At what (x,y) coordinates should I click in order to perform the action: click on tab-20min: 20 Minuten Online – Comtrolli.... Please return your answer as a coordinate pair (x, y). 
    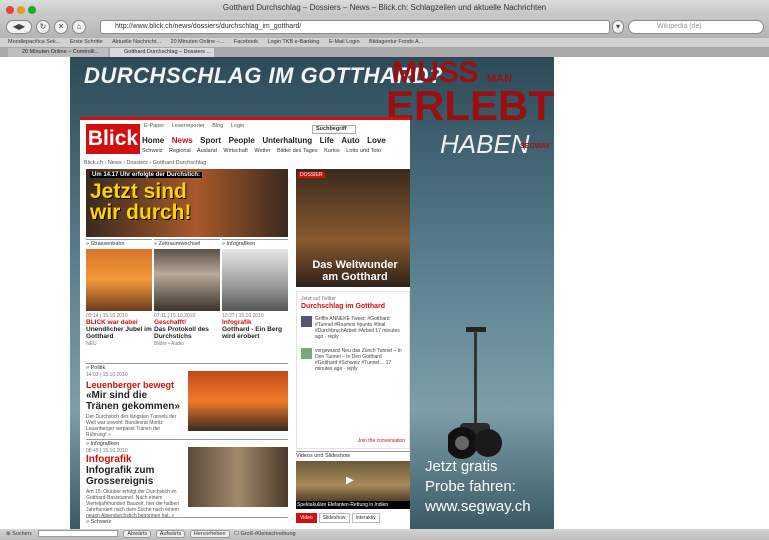
    Looking at the image, I should click on (58, 52).